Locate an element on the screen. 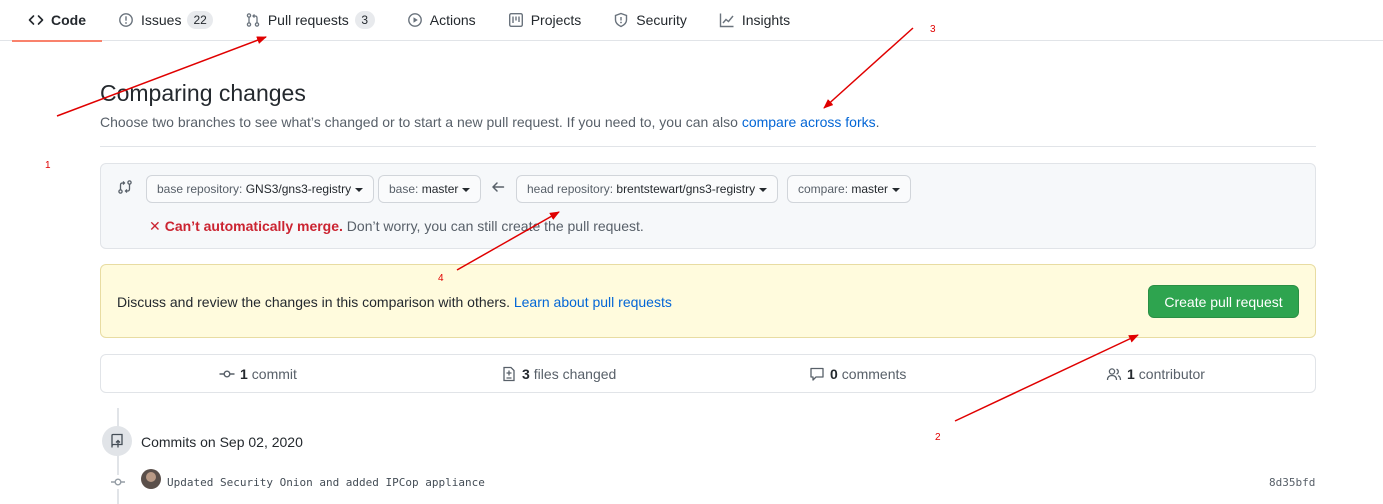 The width and height of the screenshot is (1383, 504). annotation-label-1: 1 is located at coordinates (48, 165).